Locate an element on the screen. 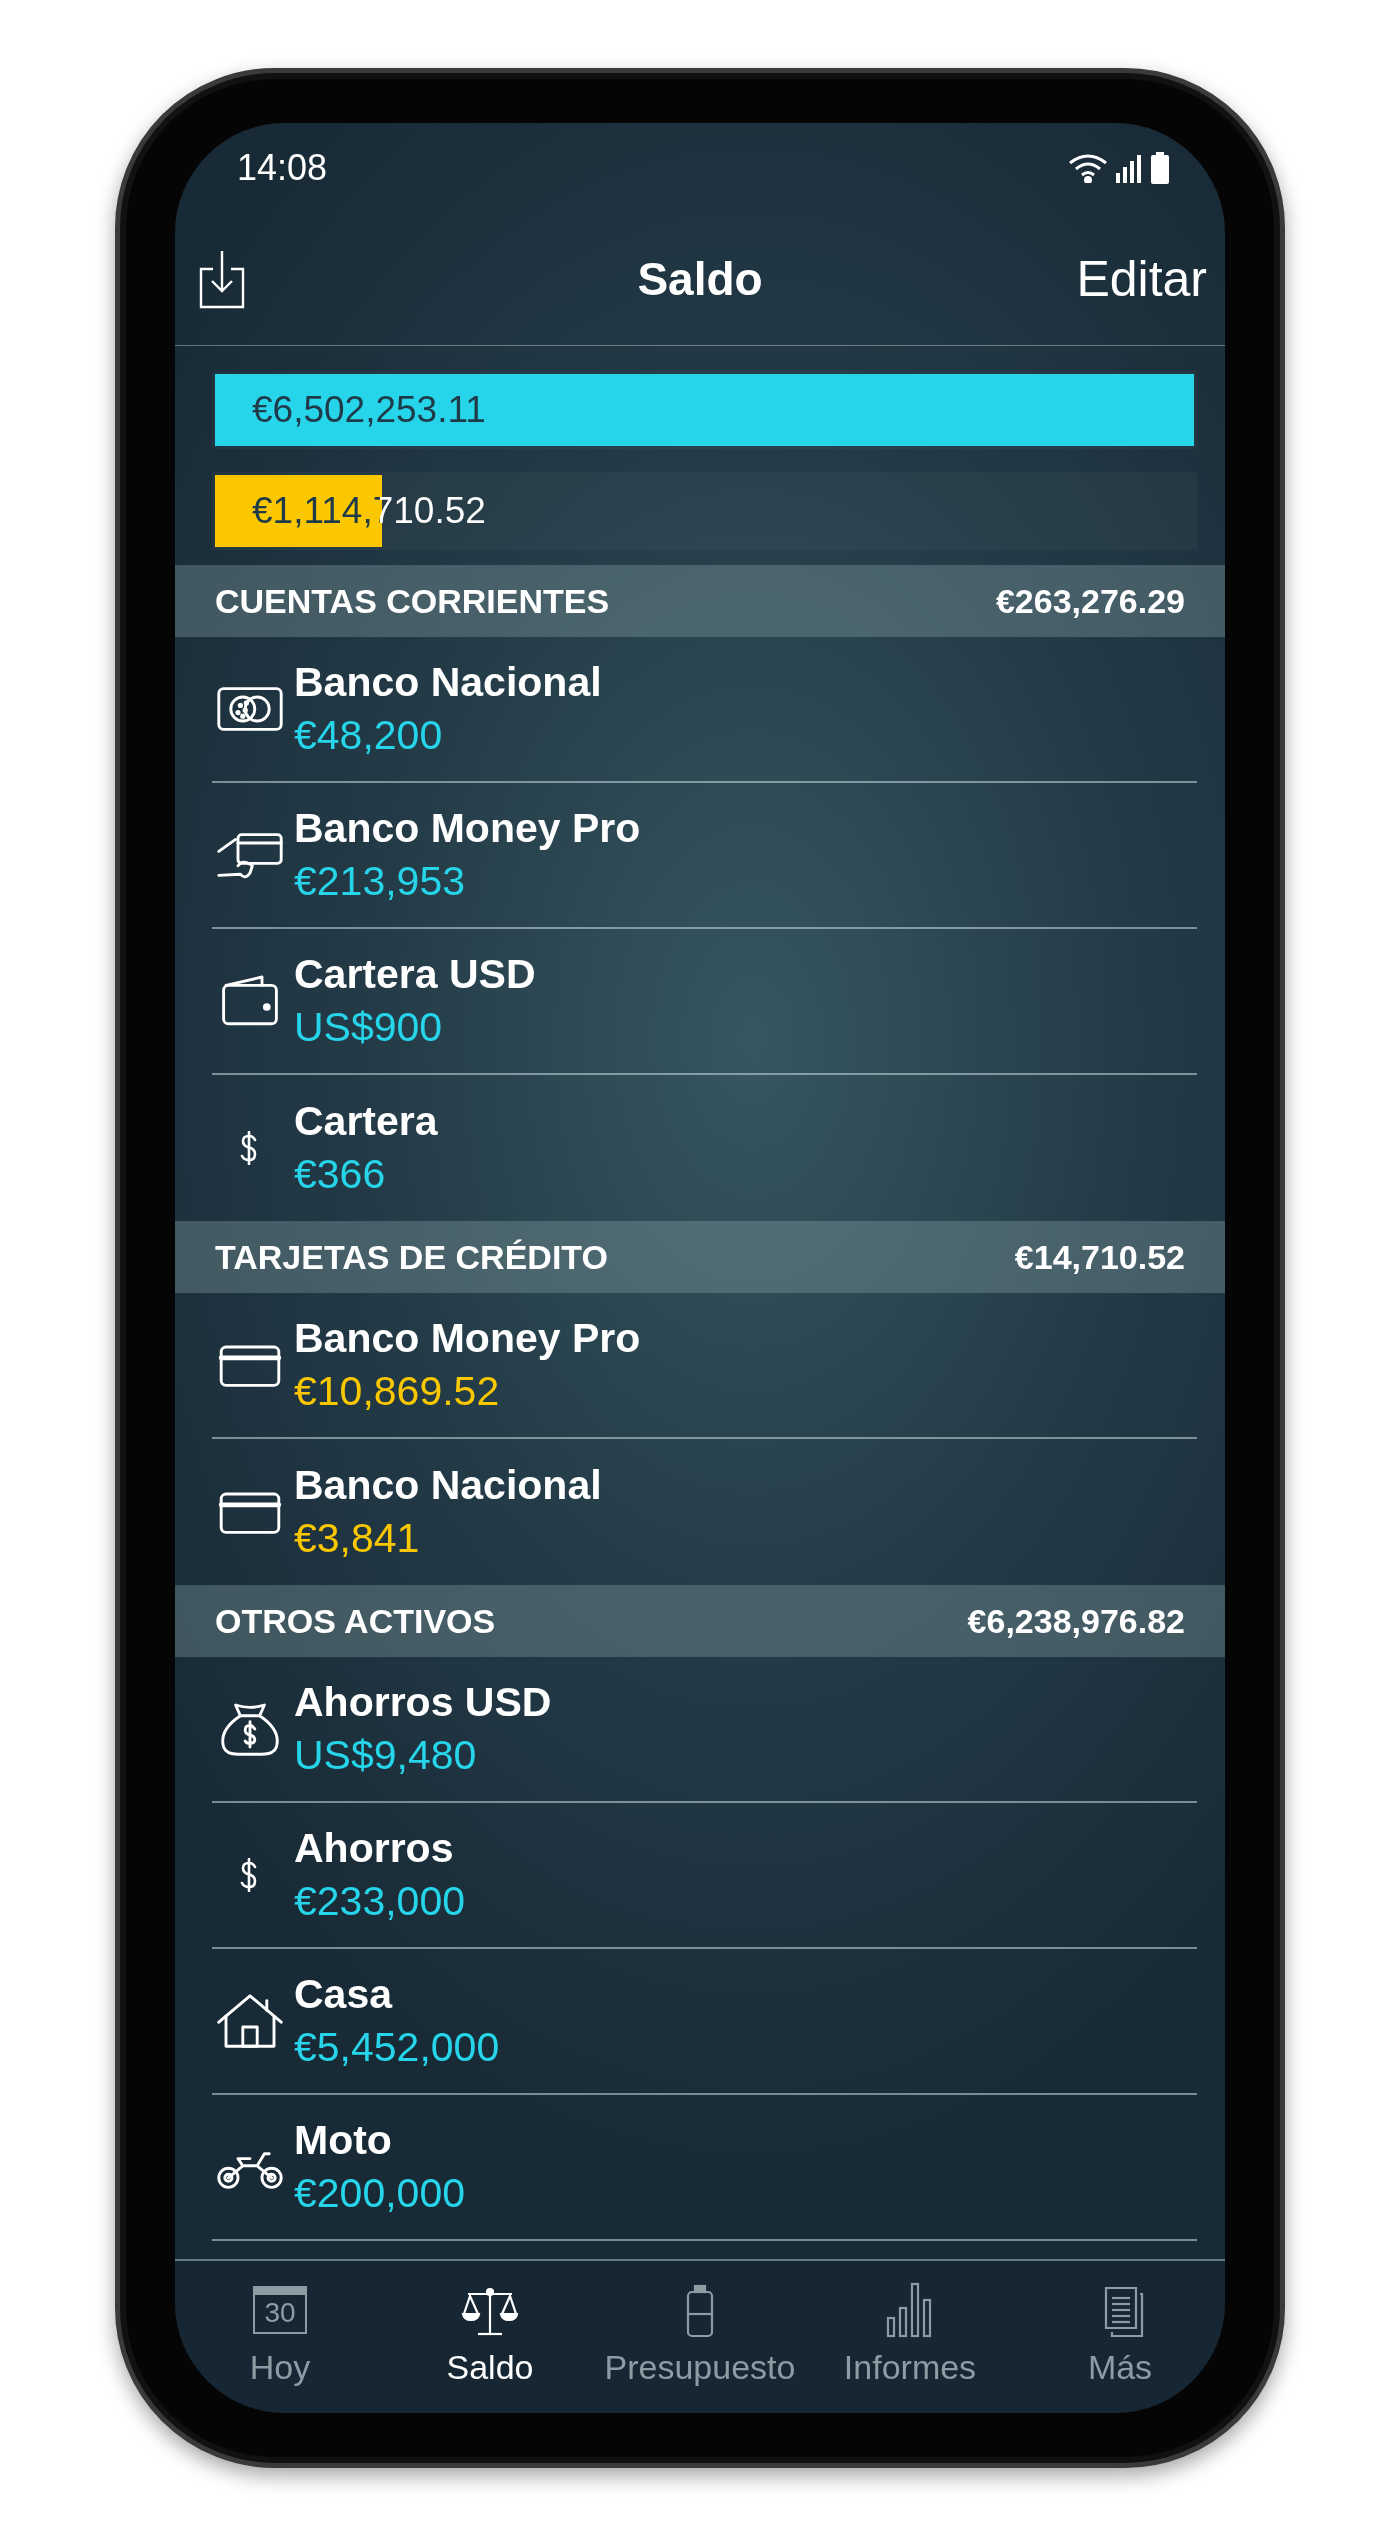 This screenshot has height=2534, width=1400. account-balance: €48,200 is located at coordinates (369, 735).